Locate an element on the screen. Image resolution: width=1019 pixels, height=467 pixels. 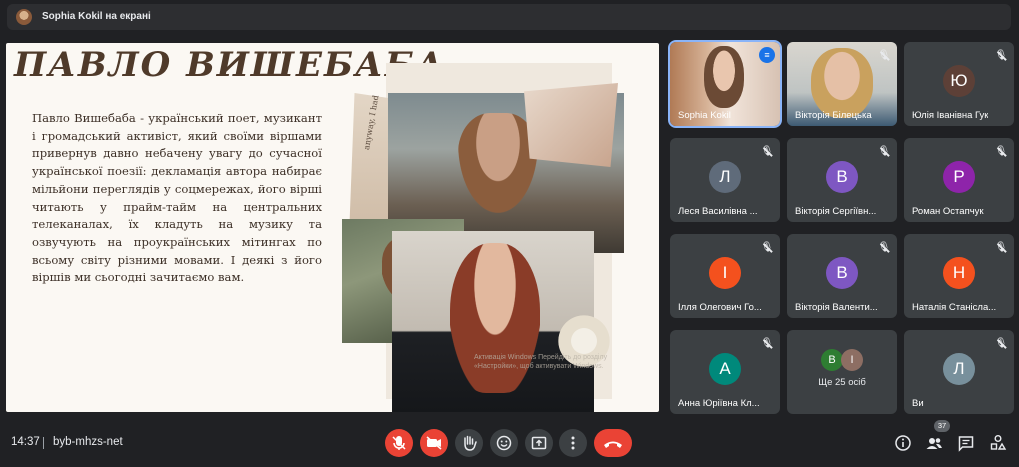
hangup-icon is located at coordinates (613, 444).